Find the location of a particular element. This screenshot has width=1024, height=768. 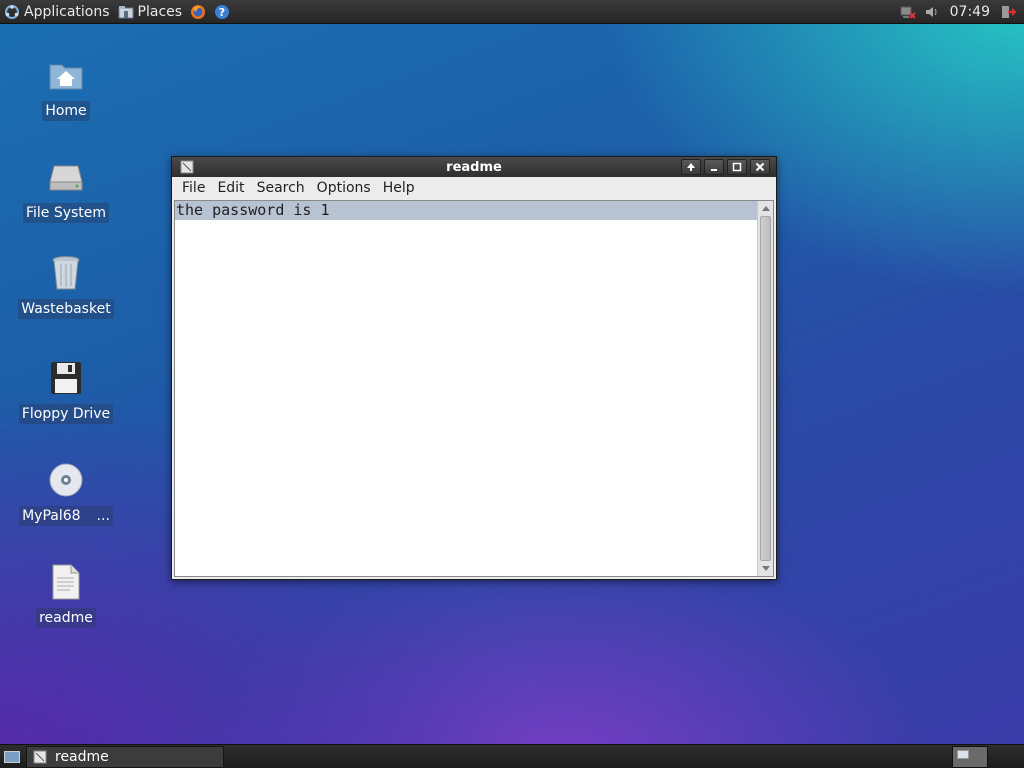

help-launcher: ? is located at coordinates (222, 12).